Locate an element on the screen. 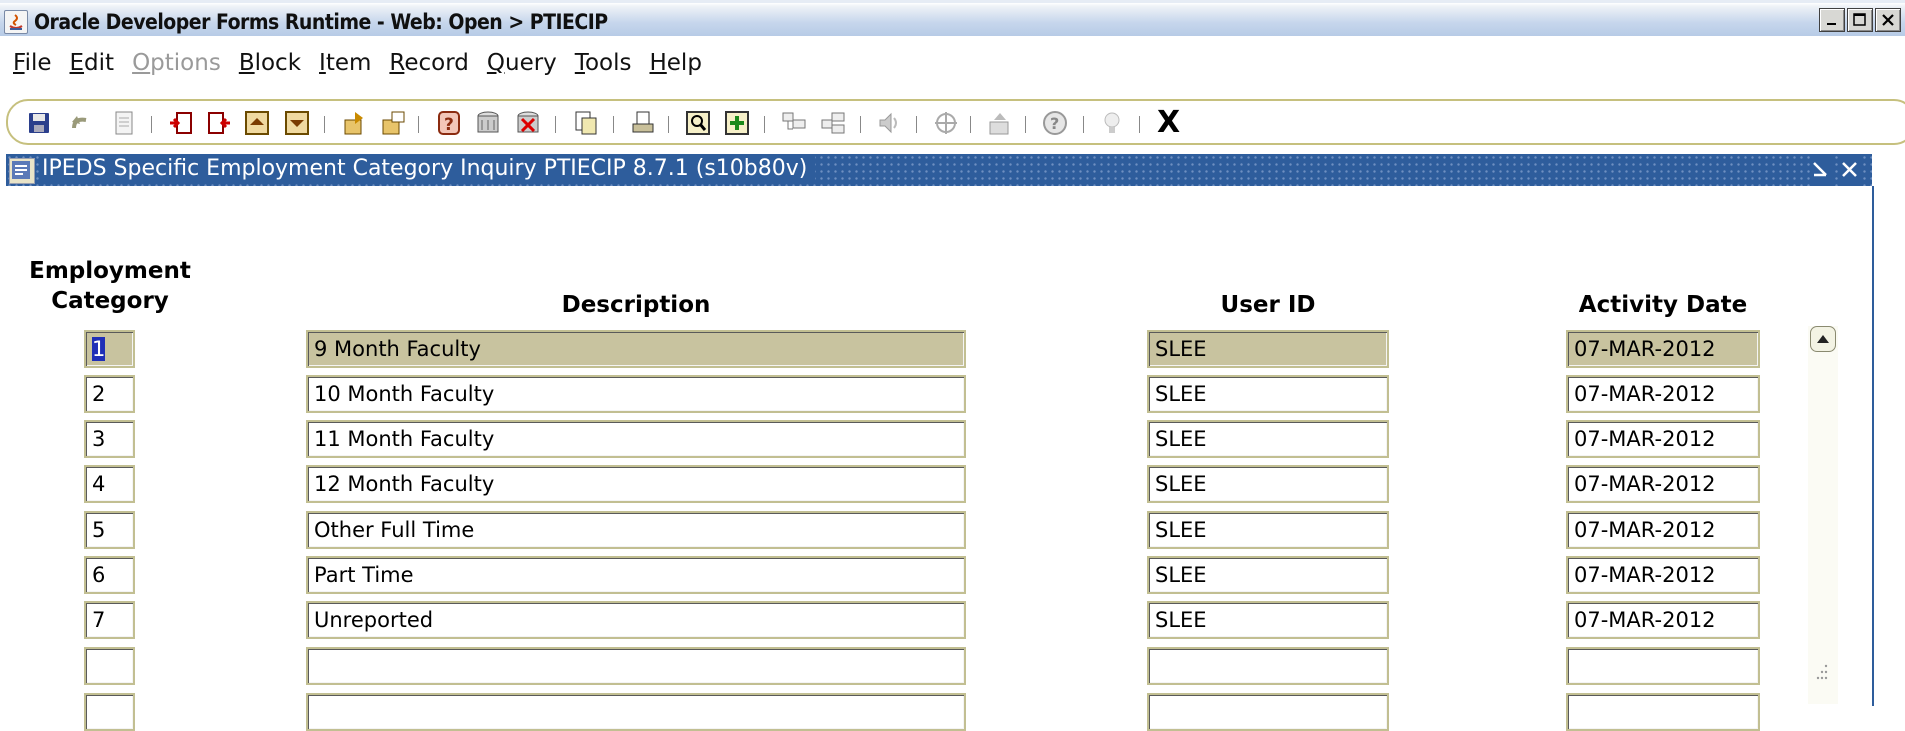 Image resolution: width=1905 pixels, height=731 pixels. menu-item: Item is located at coordinates (345, 63).